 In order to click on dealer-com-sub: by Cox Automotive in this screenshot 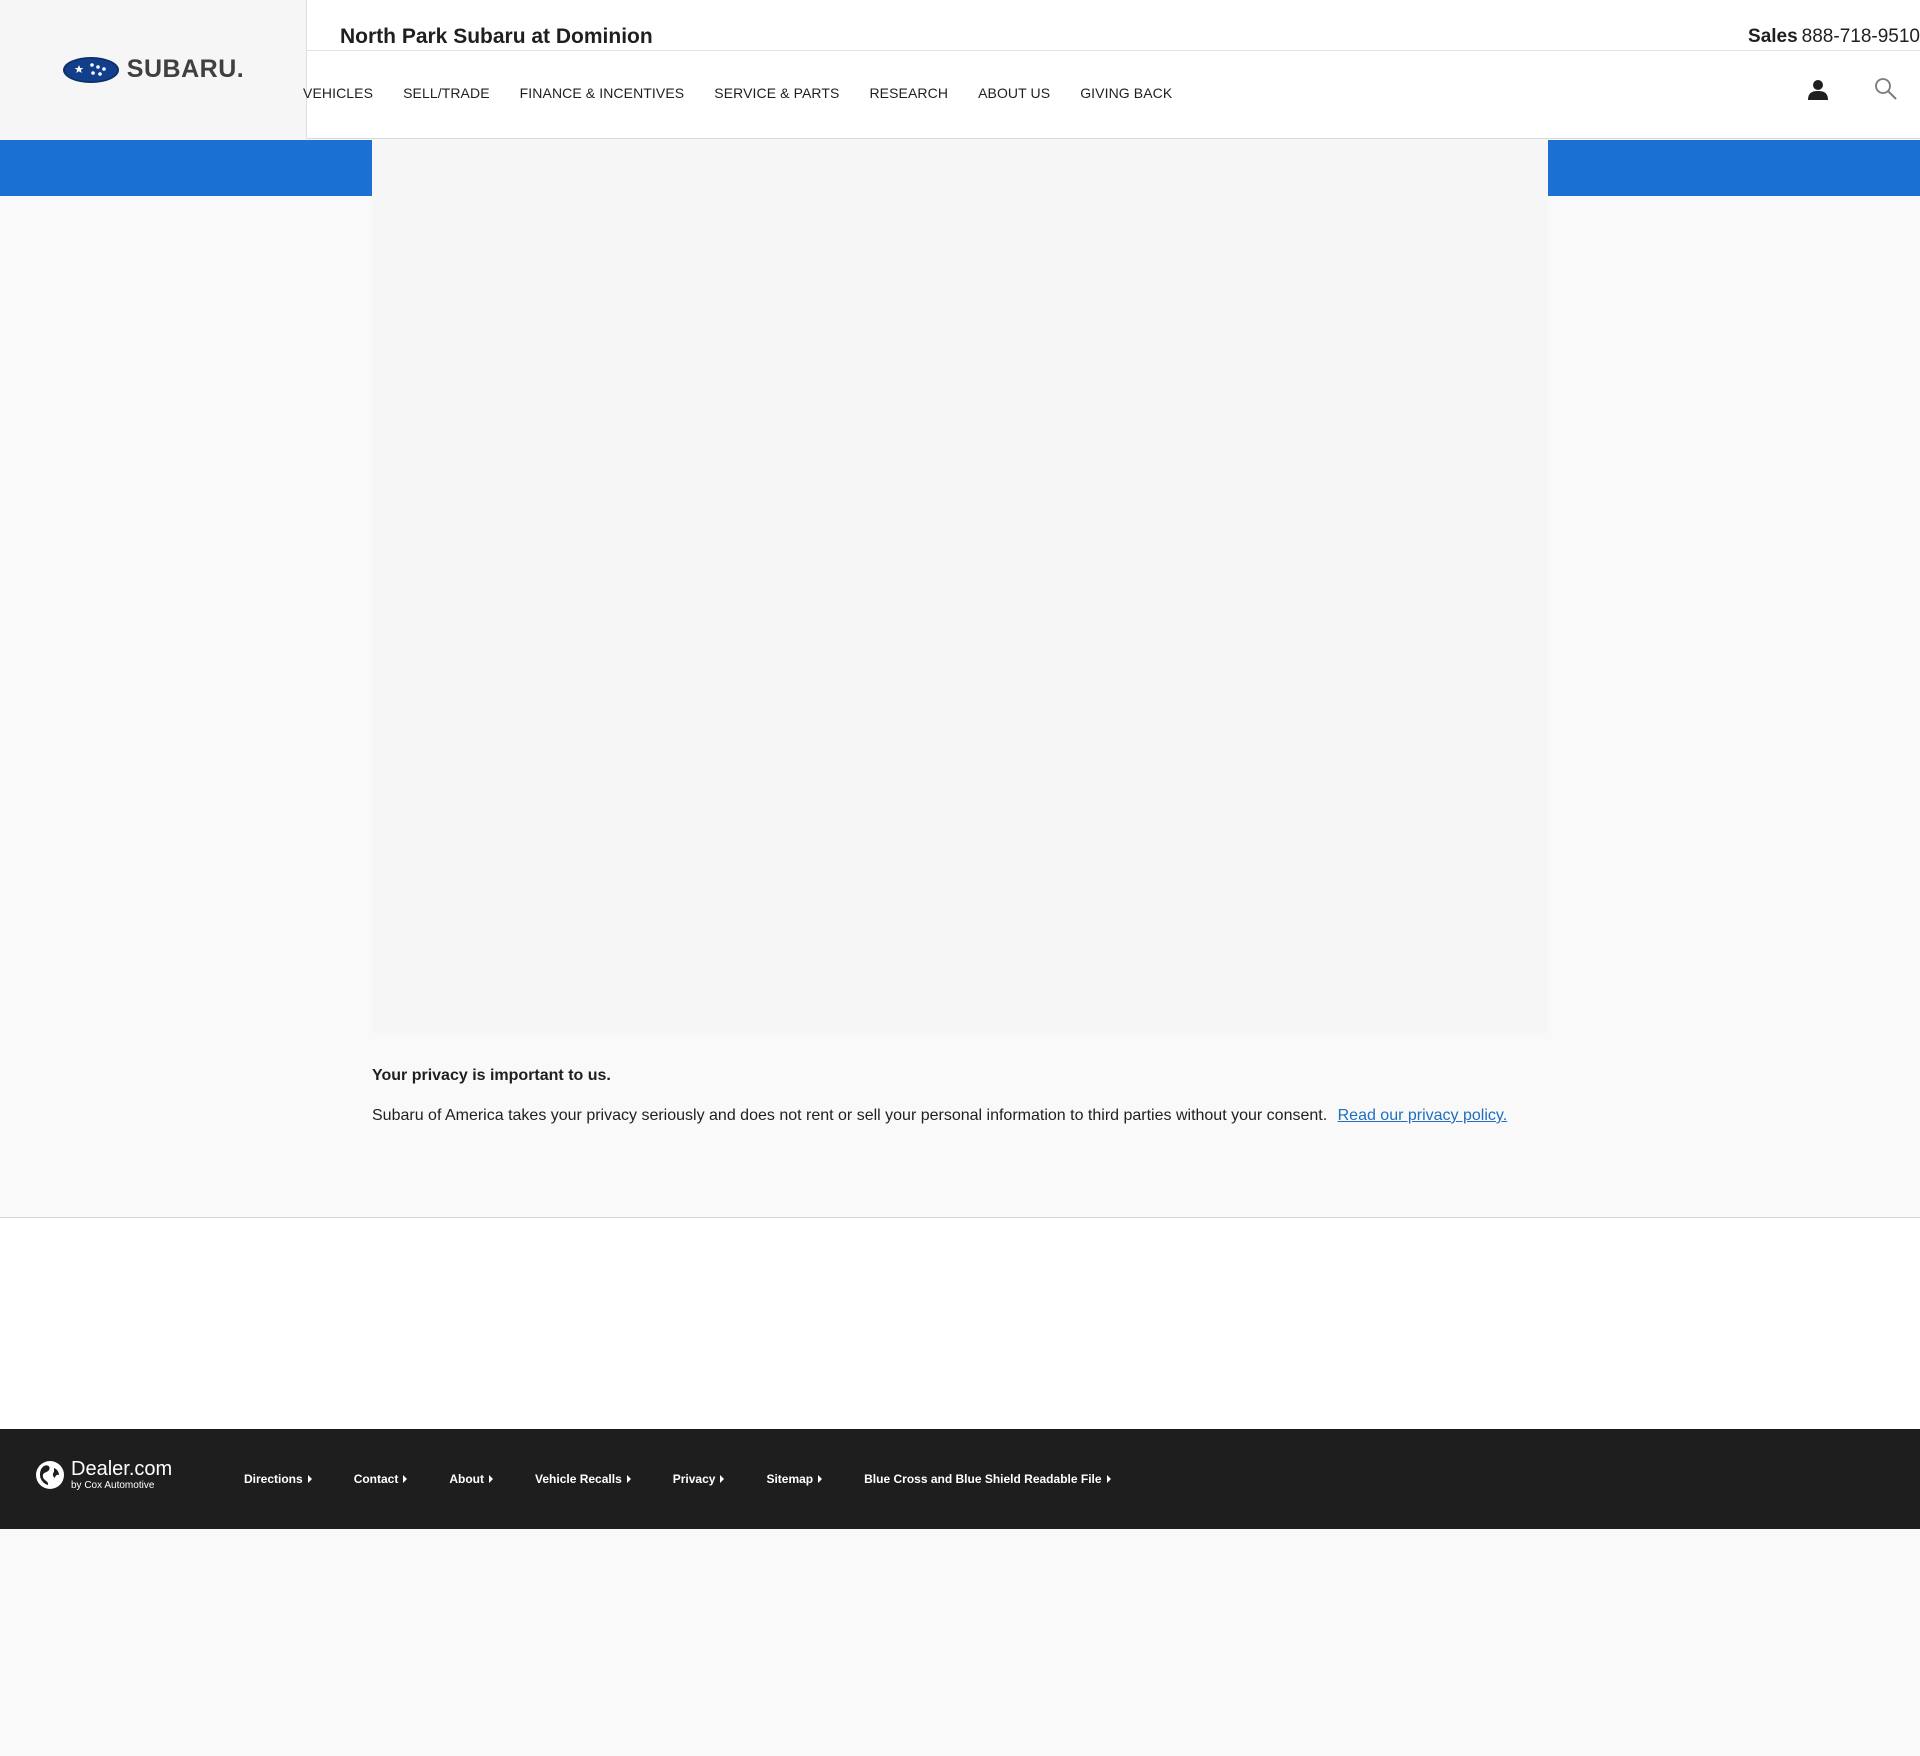, I will do `click(113, 1485)`.